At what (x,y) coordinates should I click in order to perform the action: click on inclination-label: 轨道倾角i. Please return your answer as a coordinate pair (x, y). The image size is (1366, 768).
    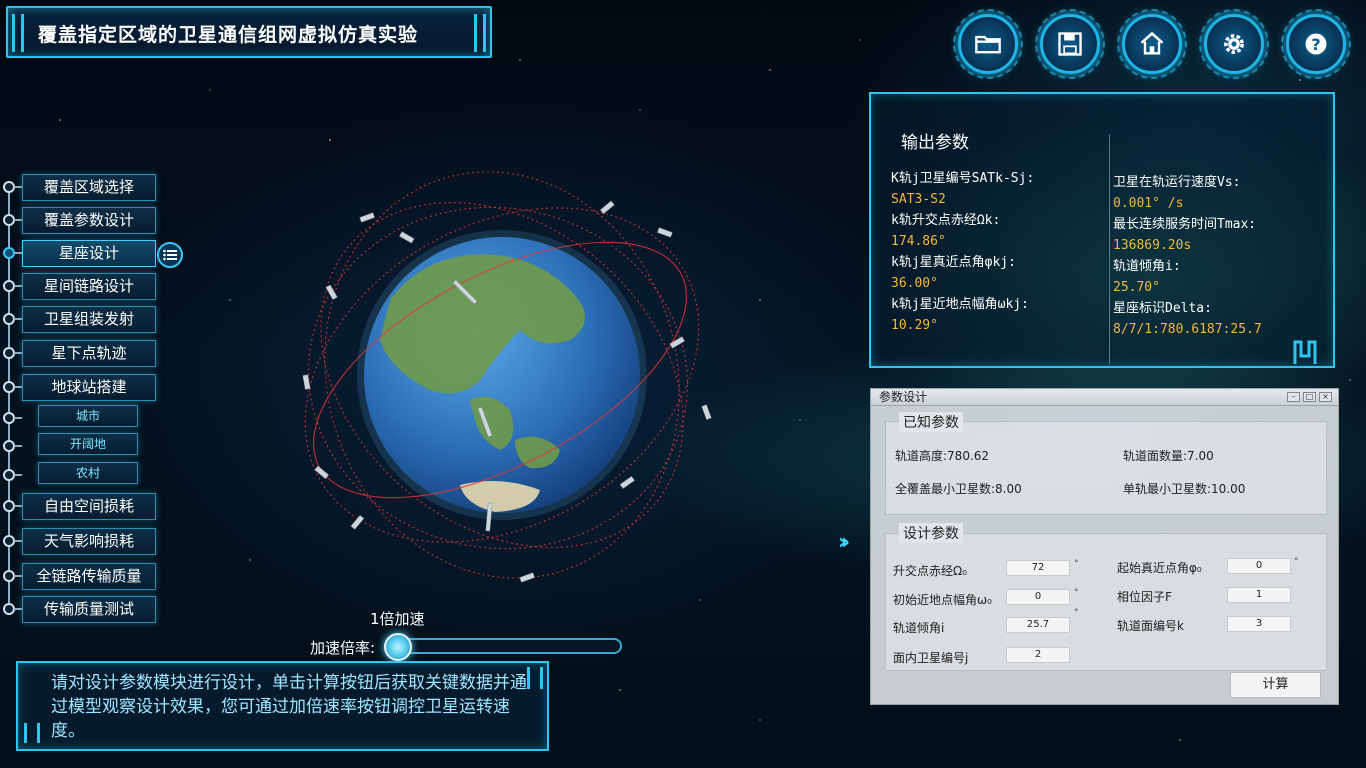
    Looking at the image, I should click on (919, 628).